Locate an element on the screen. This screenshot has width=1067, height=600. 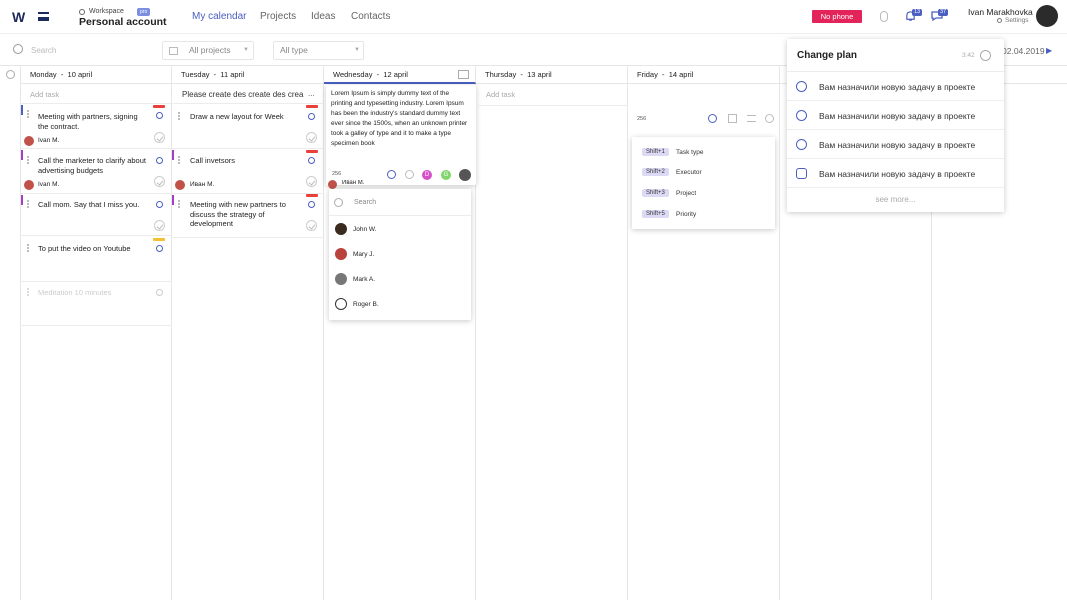
shortcut-label: Project is located at coordinates (686, 193).